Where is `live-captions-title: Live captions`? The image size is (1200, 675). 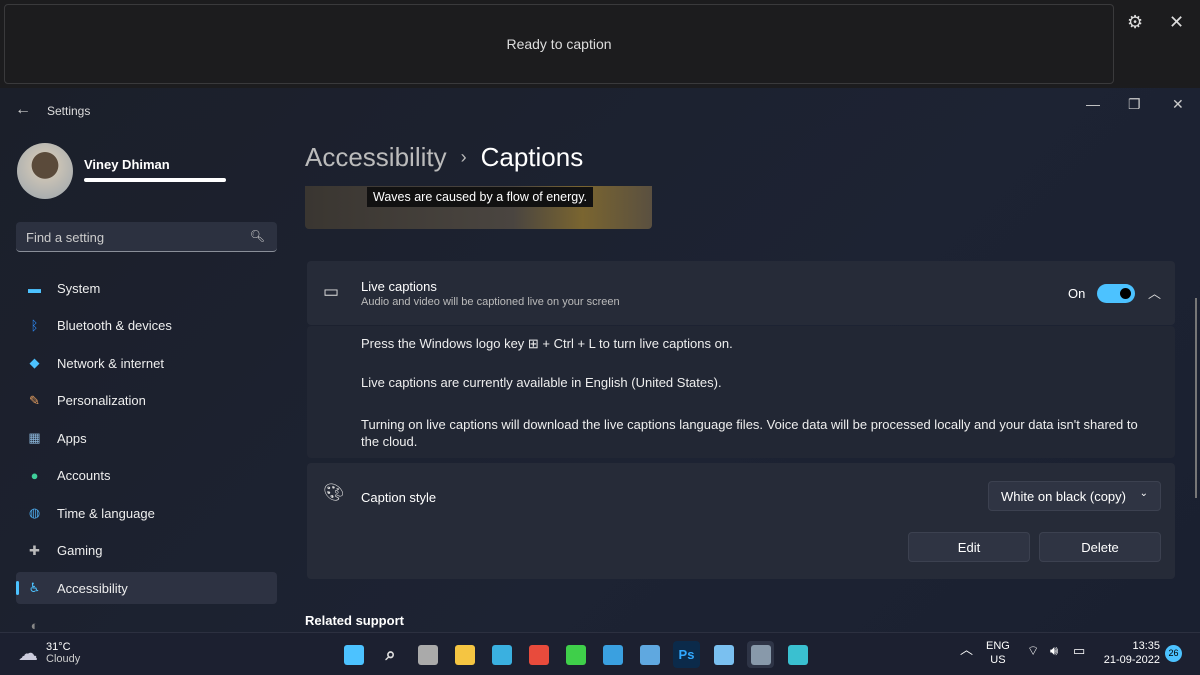 live-captions-title: Live captions is located at coordinates (399, 286).